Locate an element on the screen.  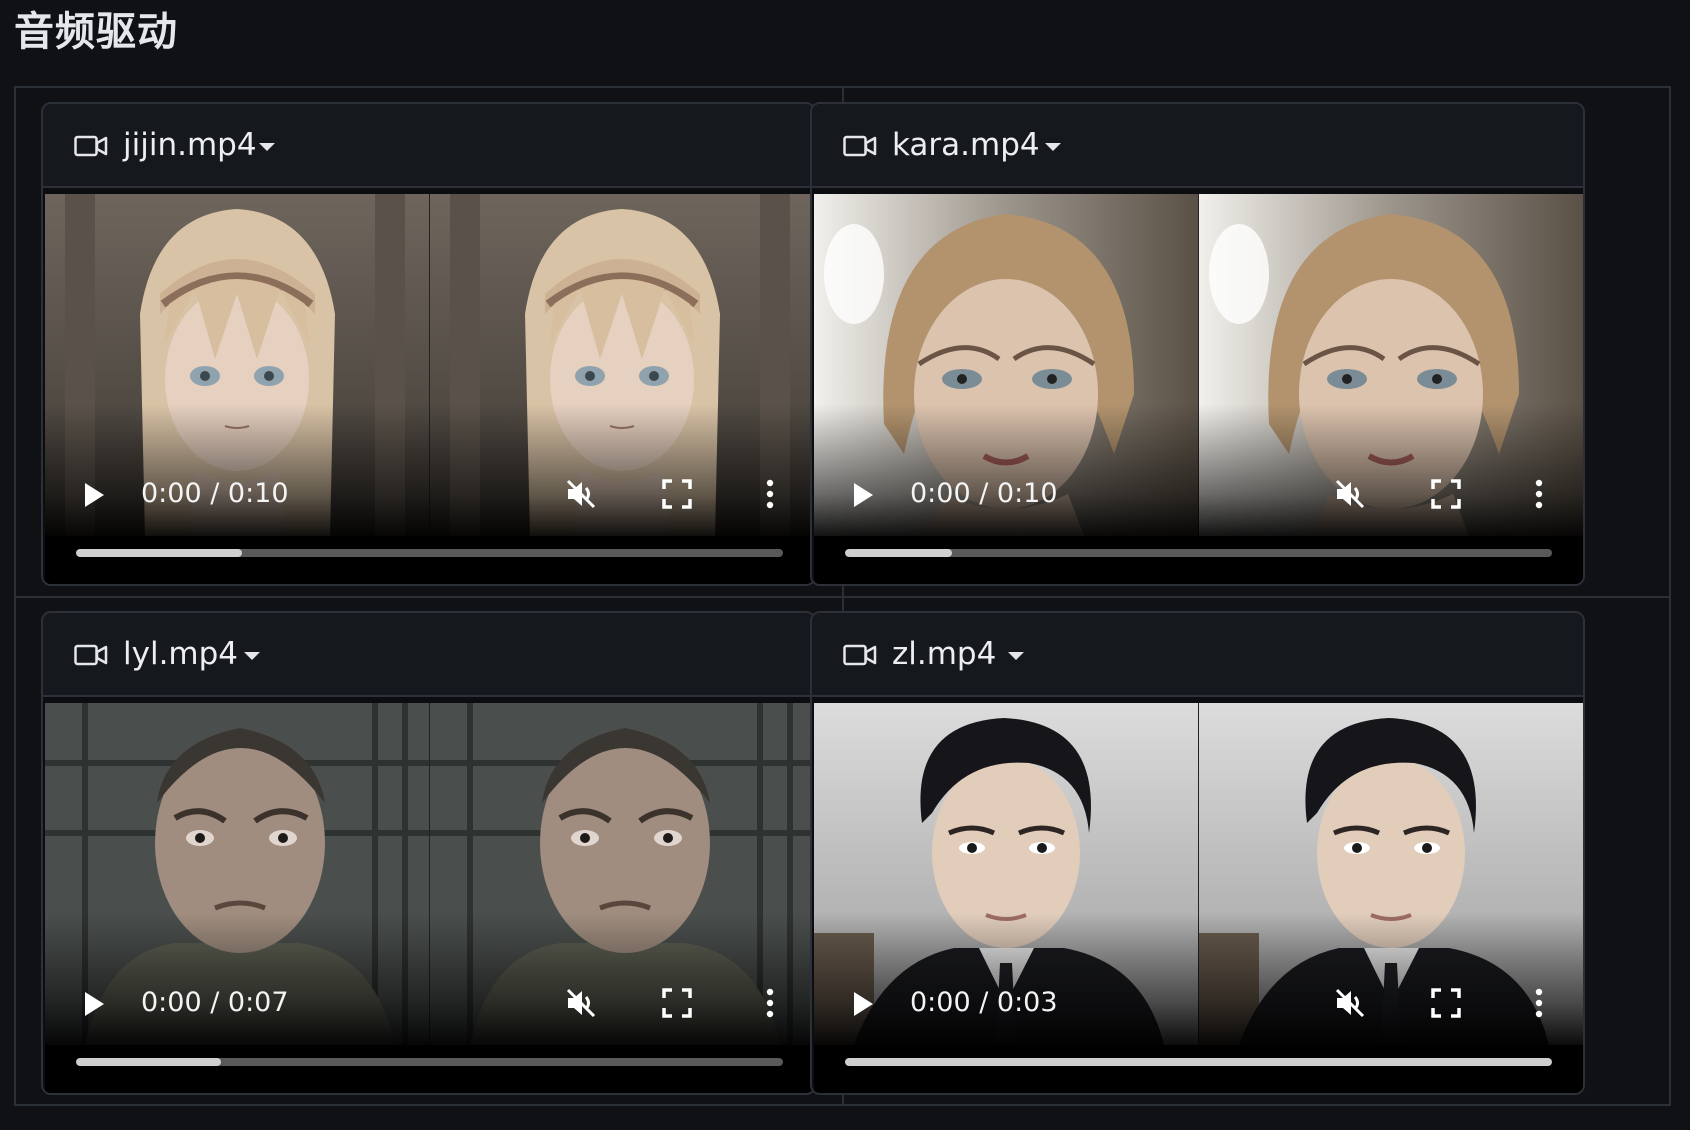
video-card-header: jijin.mp4 is located at coordinates (428, 146).